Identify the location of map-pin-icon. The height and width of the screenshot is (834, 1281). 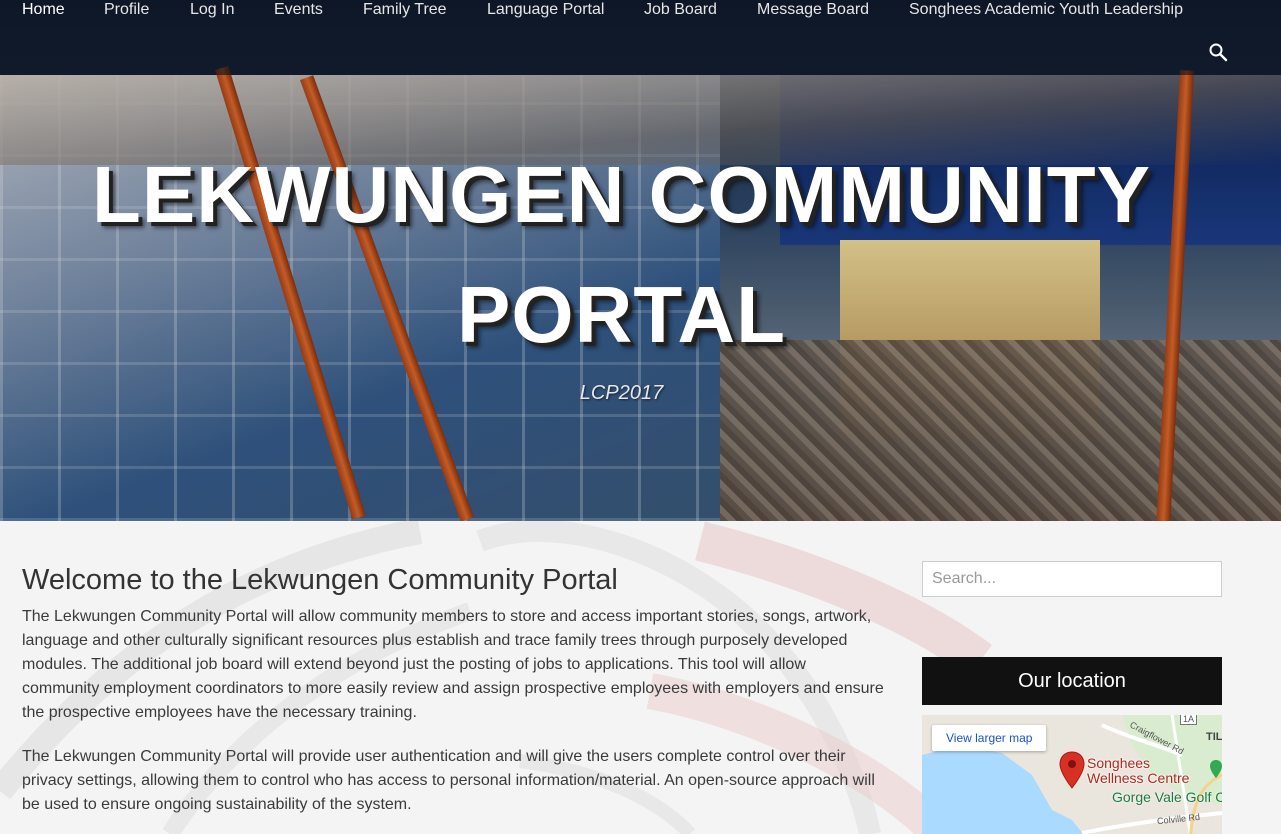
(1072, 770).